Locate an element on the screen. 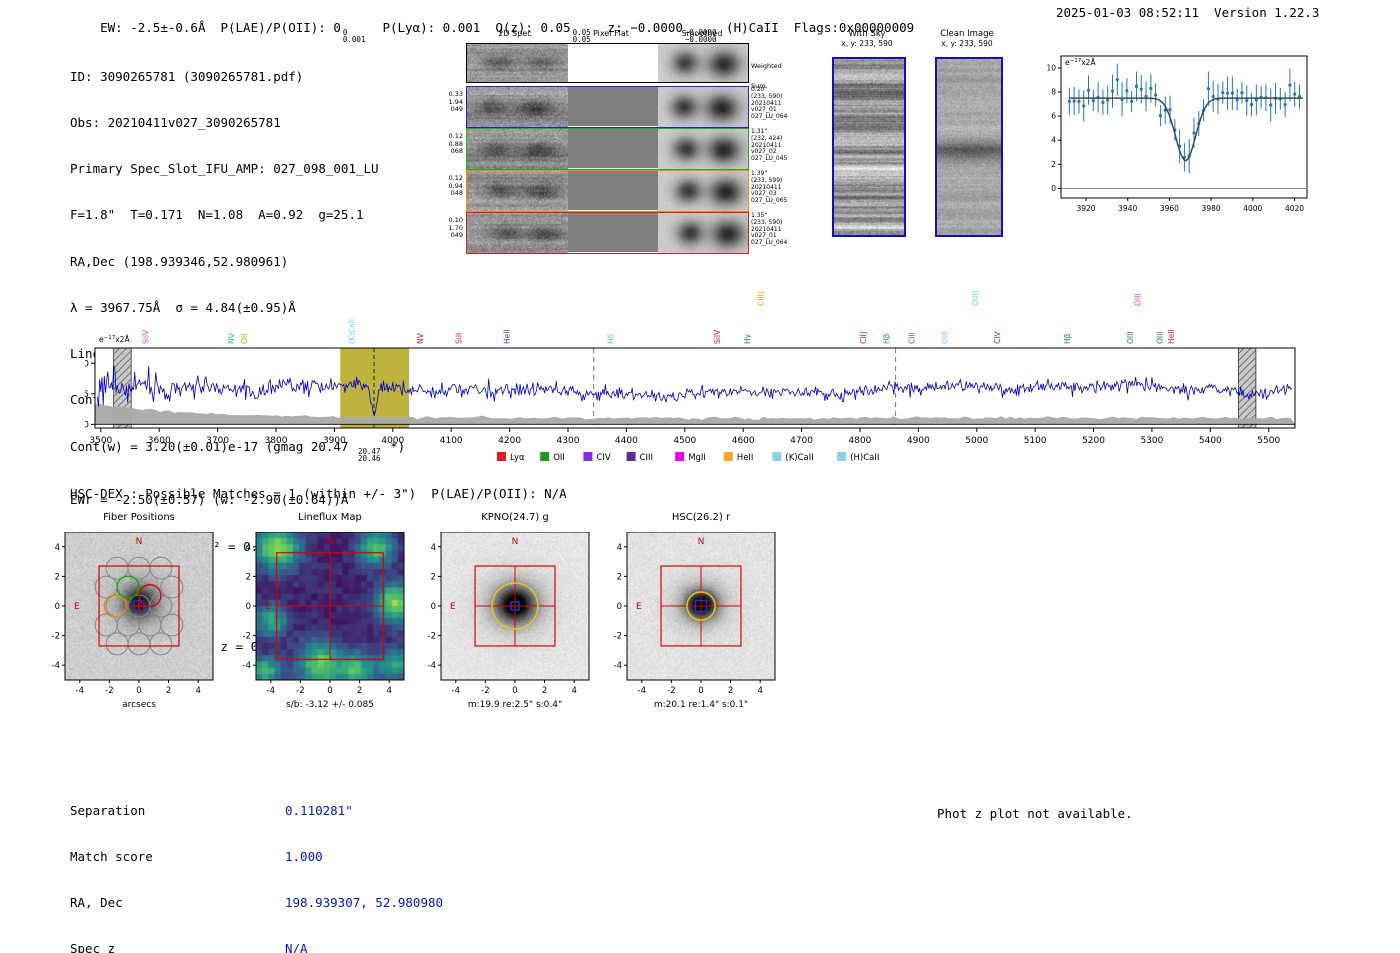  row1-2dspec-image is located at coordinates (517, 107).